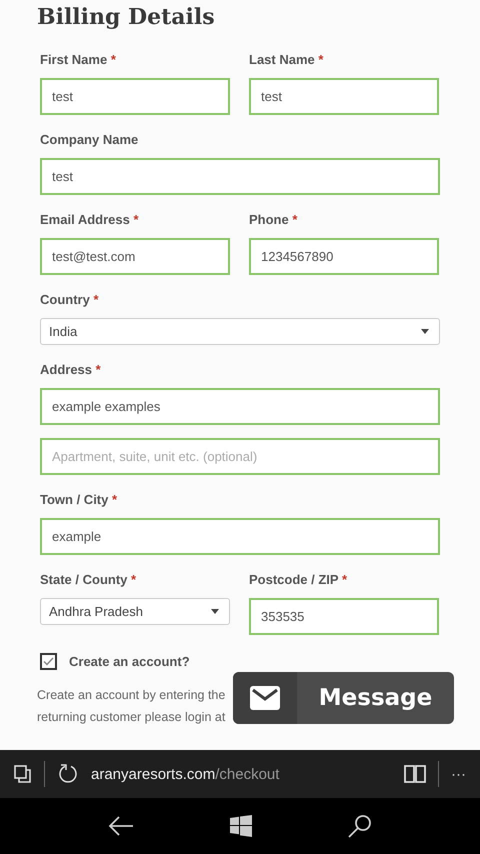 This screenshot has height=854, width=480. What do you see at coordinates (240, 406) in the screenshot?
I see `text-field: example examples` at bounding box center [240, 406].